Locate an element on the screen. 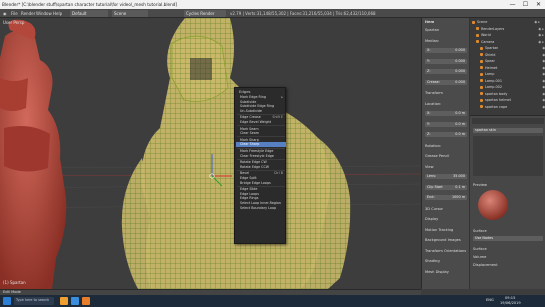 This screenshot has height=307, width=545. property-section-label: Motion Tracking is located at coordinates (439, 230).